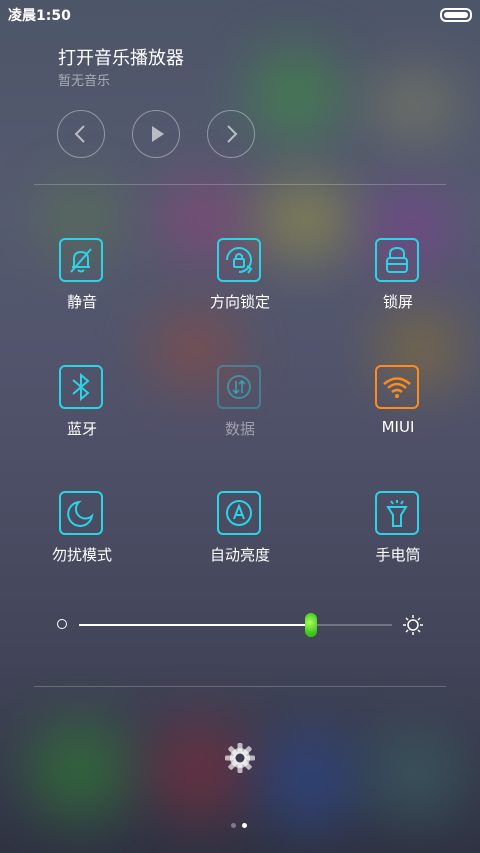 The height and width of the screenshot is (853, 480). Describe the element at coordinates (413, 625) in the screenshot. I see `brightness-high-icon` at that location.